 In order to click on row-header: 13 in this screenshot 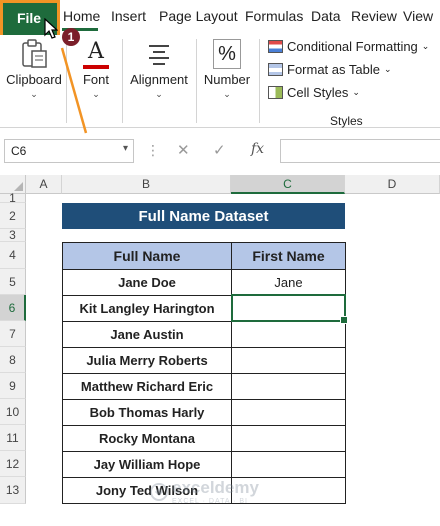, I will do `click(13, 490)`.